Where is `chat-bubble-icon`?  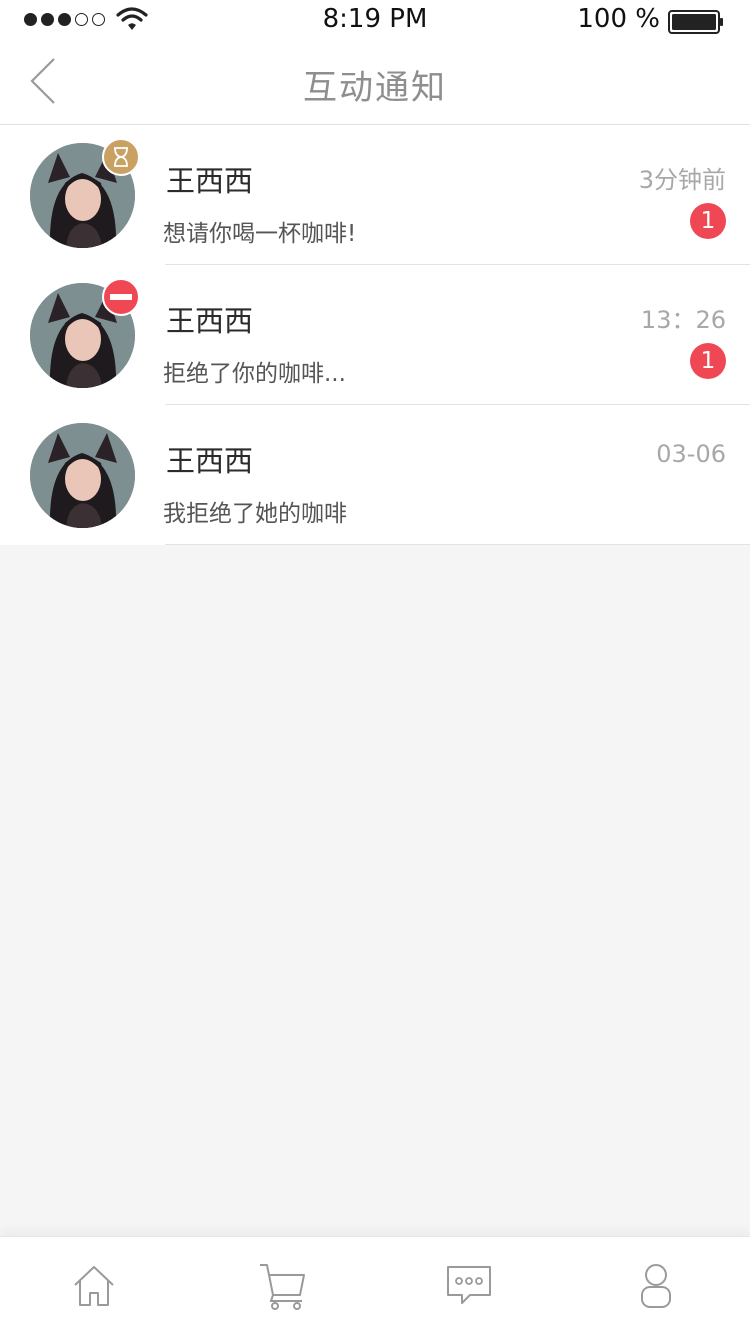
chat-bubble-icon is located at coordinates (469, 1285).